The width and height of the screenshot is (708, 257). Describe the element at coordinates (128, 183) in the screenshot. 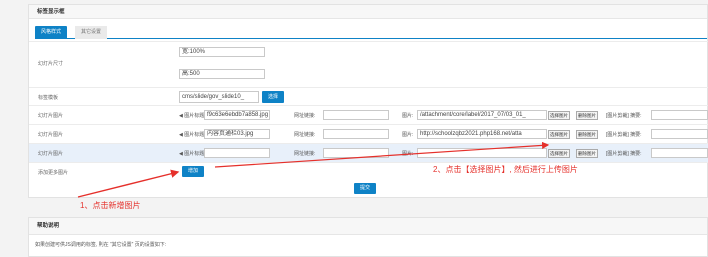

I see `arrow-to-add-button` at that location.